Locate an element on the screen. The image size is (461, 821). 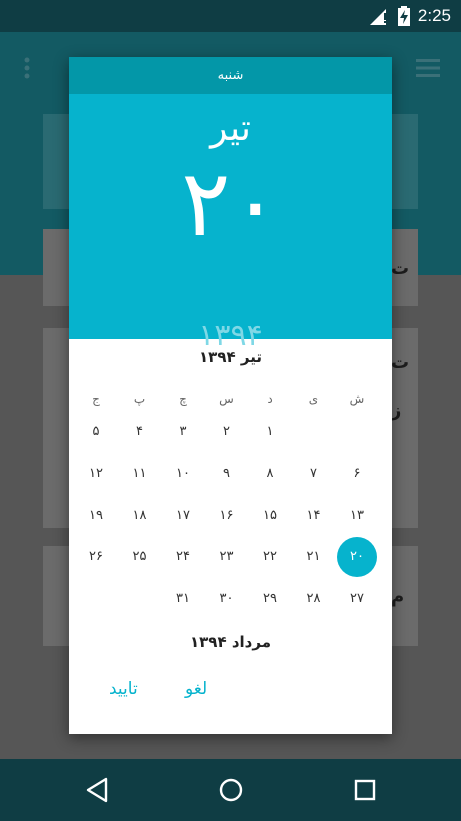
month-title: تیر ۱۳۹۴ is located at coordinates (230, 357).